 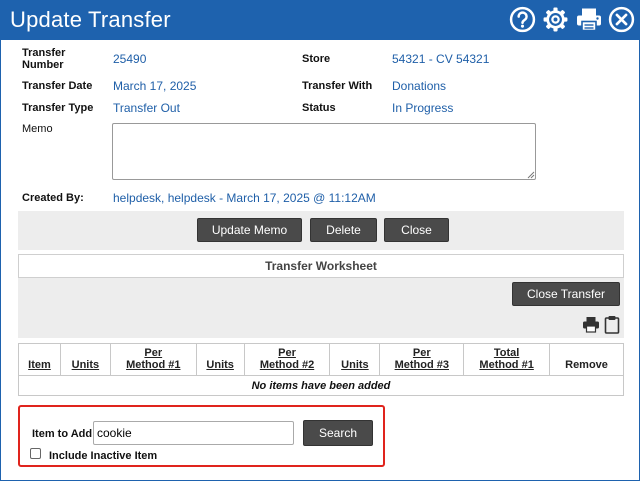 What do you see at coordinates (343, 230) in the screenshot?
I see `delete-button: Delete` at bounding box center [343, 230].